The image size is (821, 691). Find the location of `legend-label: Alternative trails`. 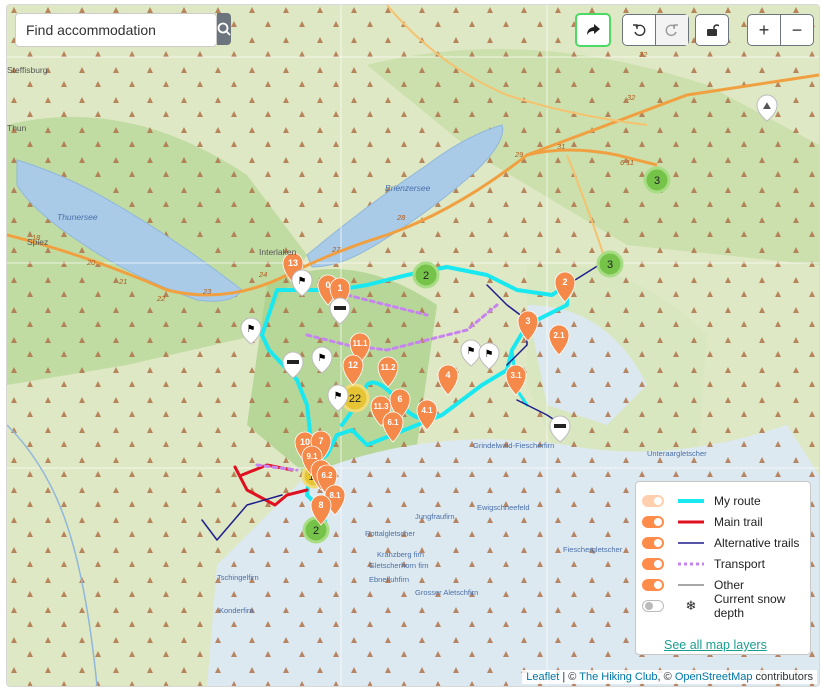

legend-label: Alternative trails is located at coordinates (757, 543).